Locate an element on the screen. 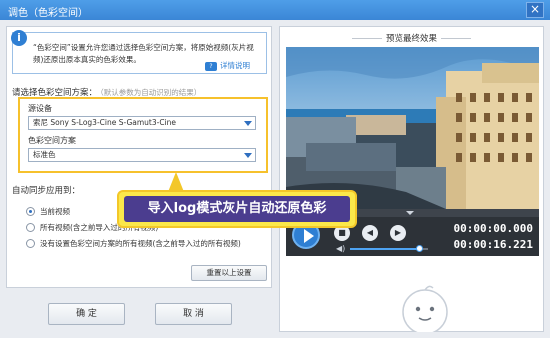  preview-title: 预览最终效果 is located at coordinates (411, 38).